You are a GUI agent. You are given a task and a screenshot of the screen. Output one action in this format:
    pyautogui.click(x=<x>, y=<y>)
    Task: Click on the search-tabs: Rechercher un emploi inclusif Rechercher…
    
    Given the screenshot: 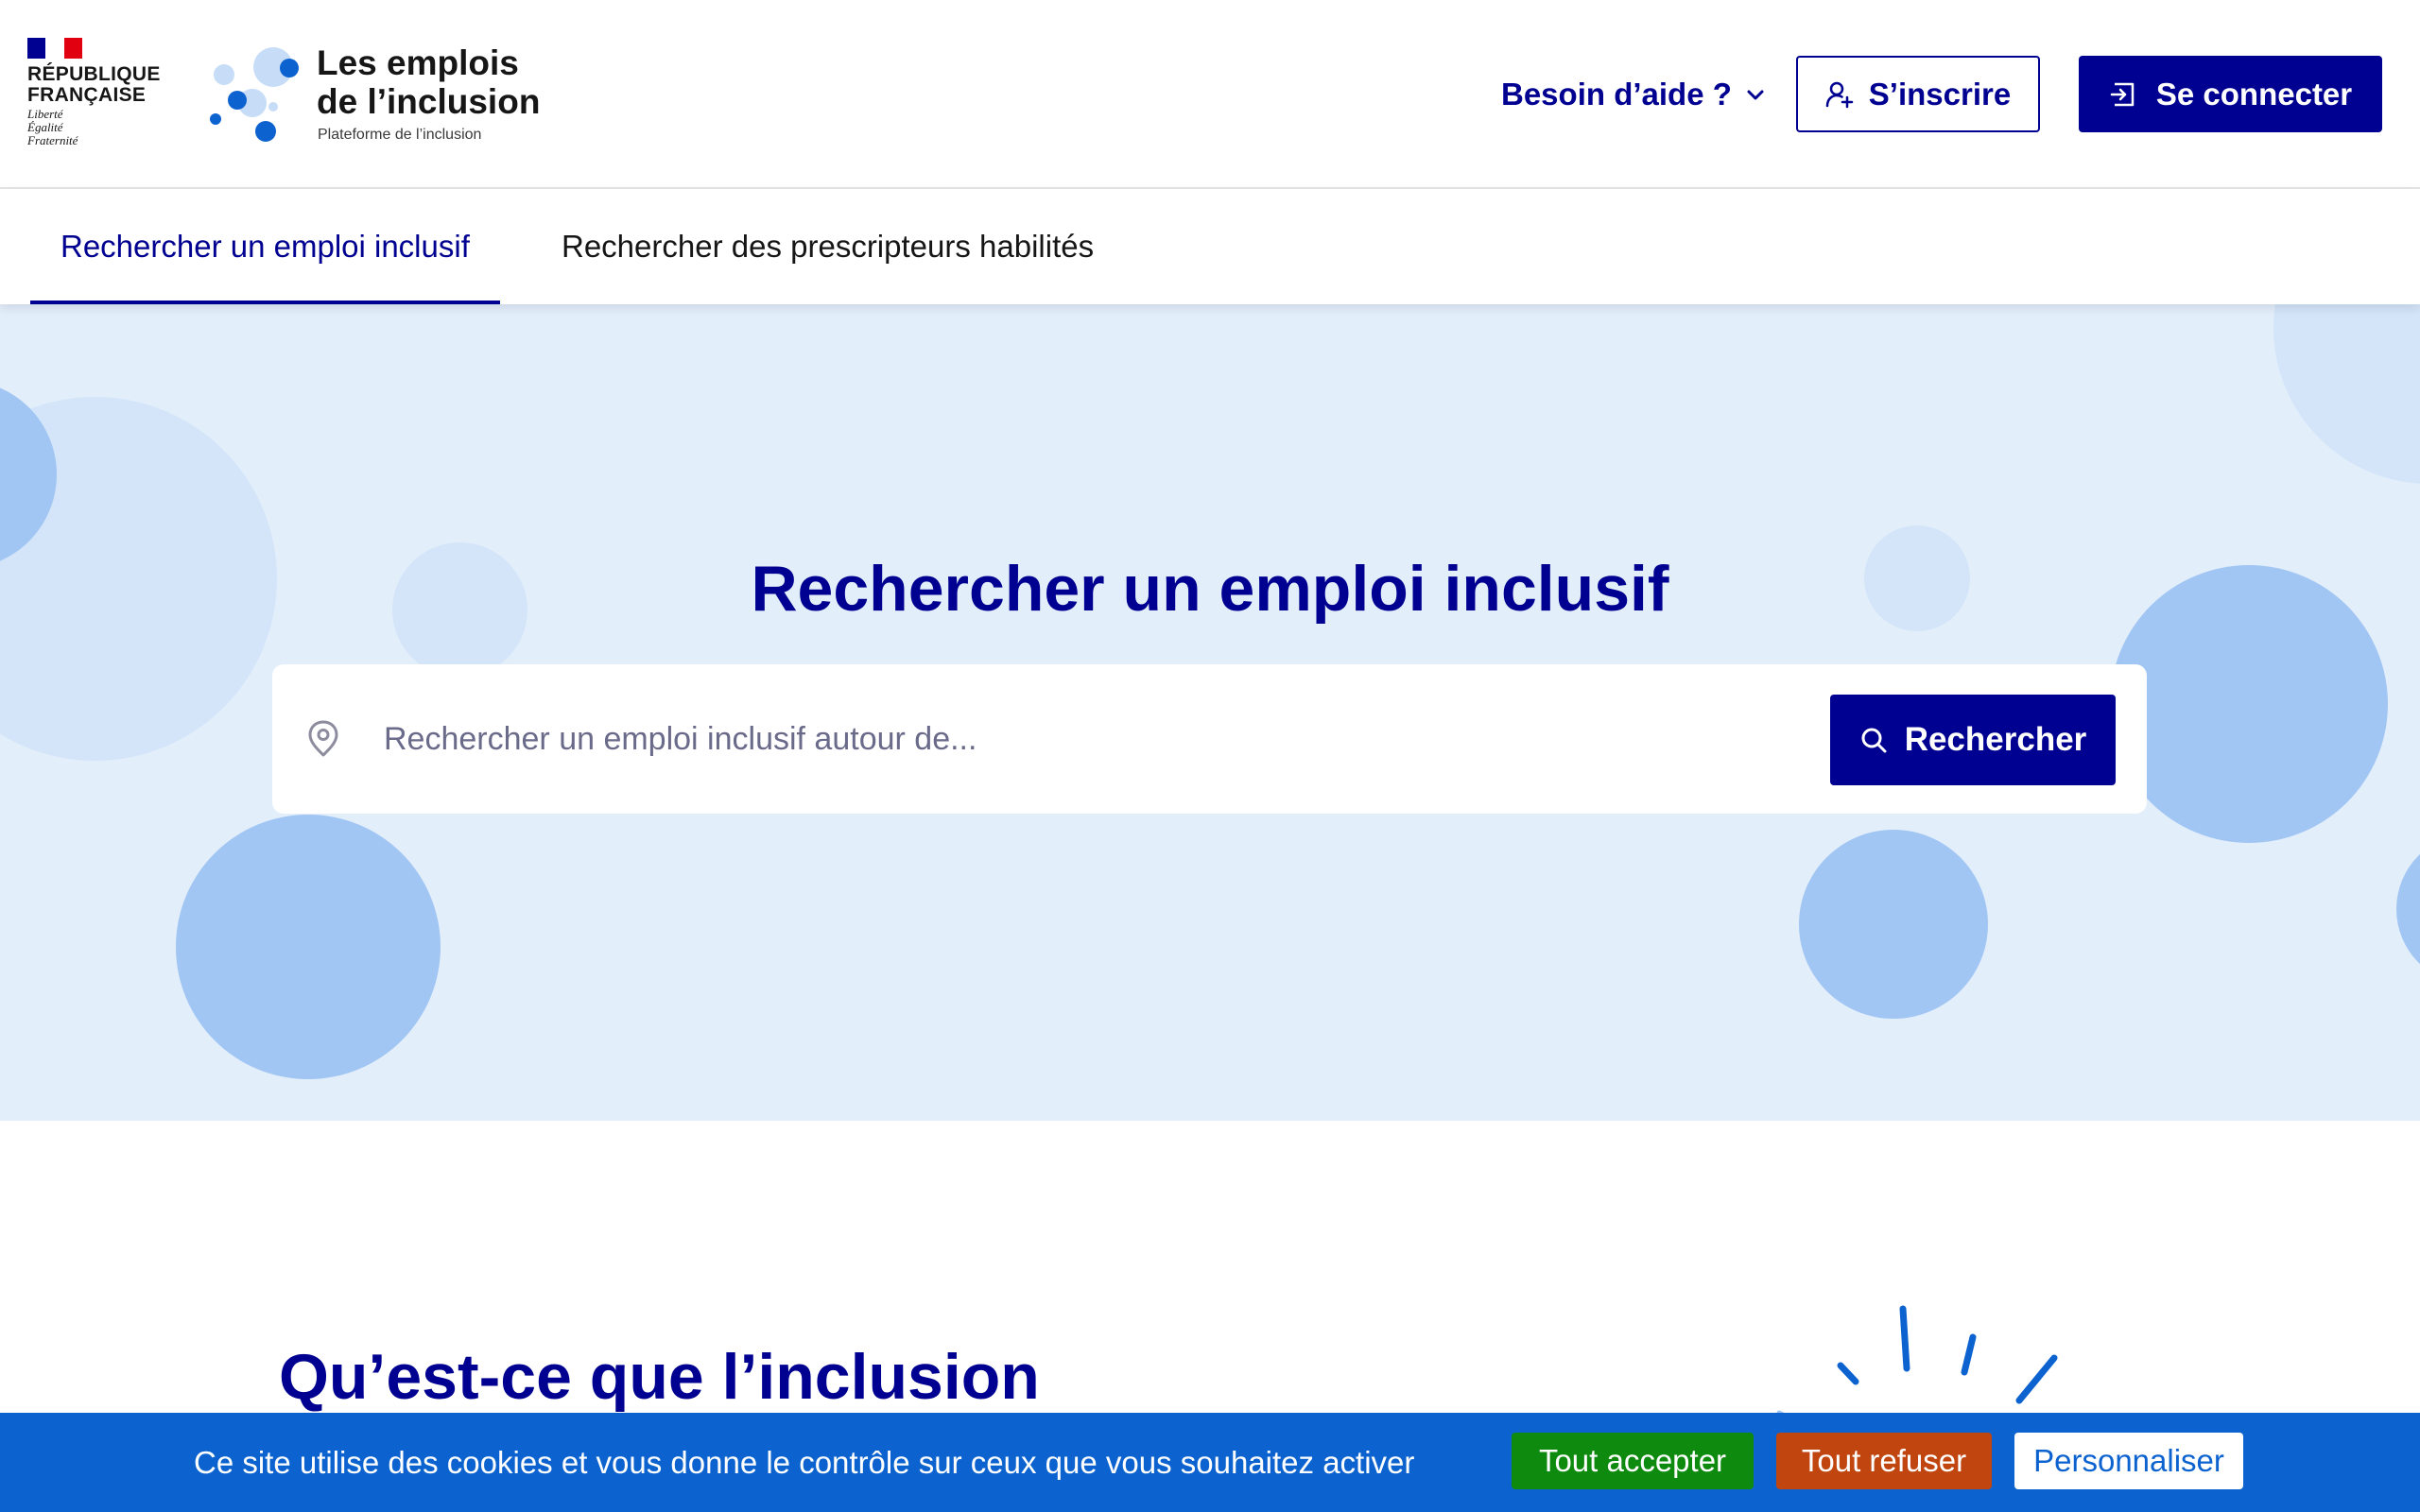 What is the action you would take?
    pyautogui.click(x=1210, y=246)
    